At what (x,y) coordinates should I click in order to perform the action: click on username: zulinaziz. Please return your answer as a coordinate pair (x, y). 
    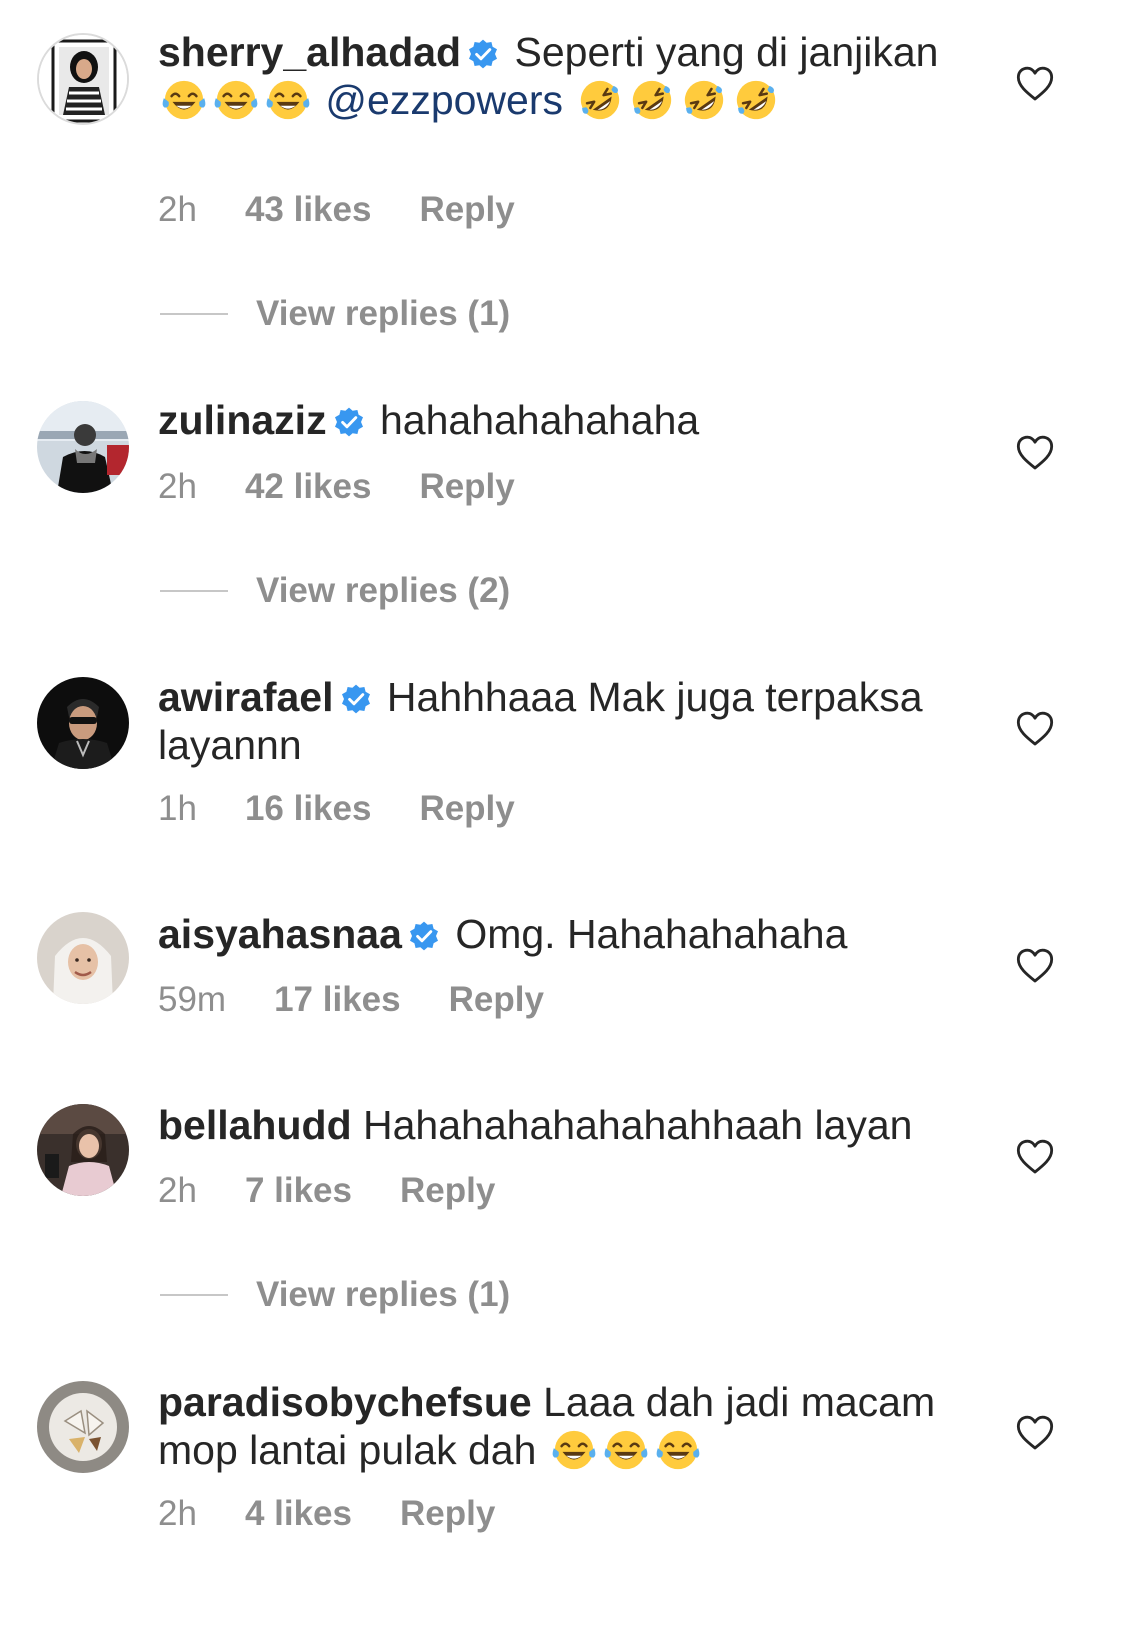
    Looking at the image, I should click on (242, 420).